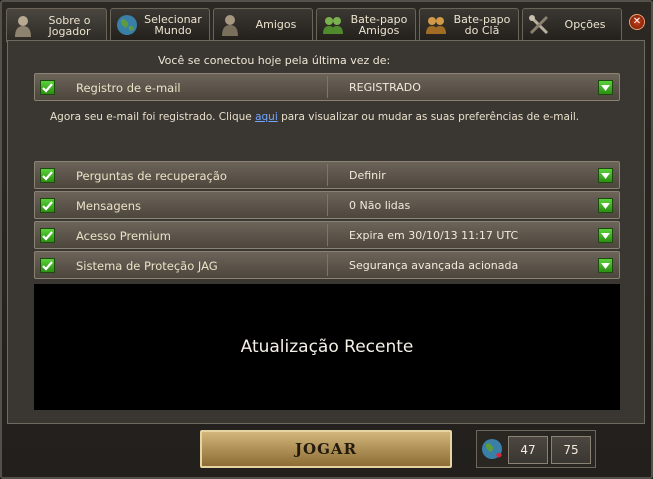 The image size is (653, 479). I want to click on row-label: Acesso Premium, so click(123, 236).